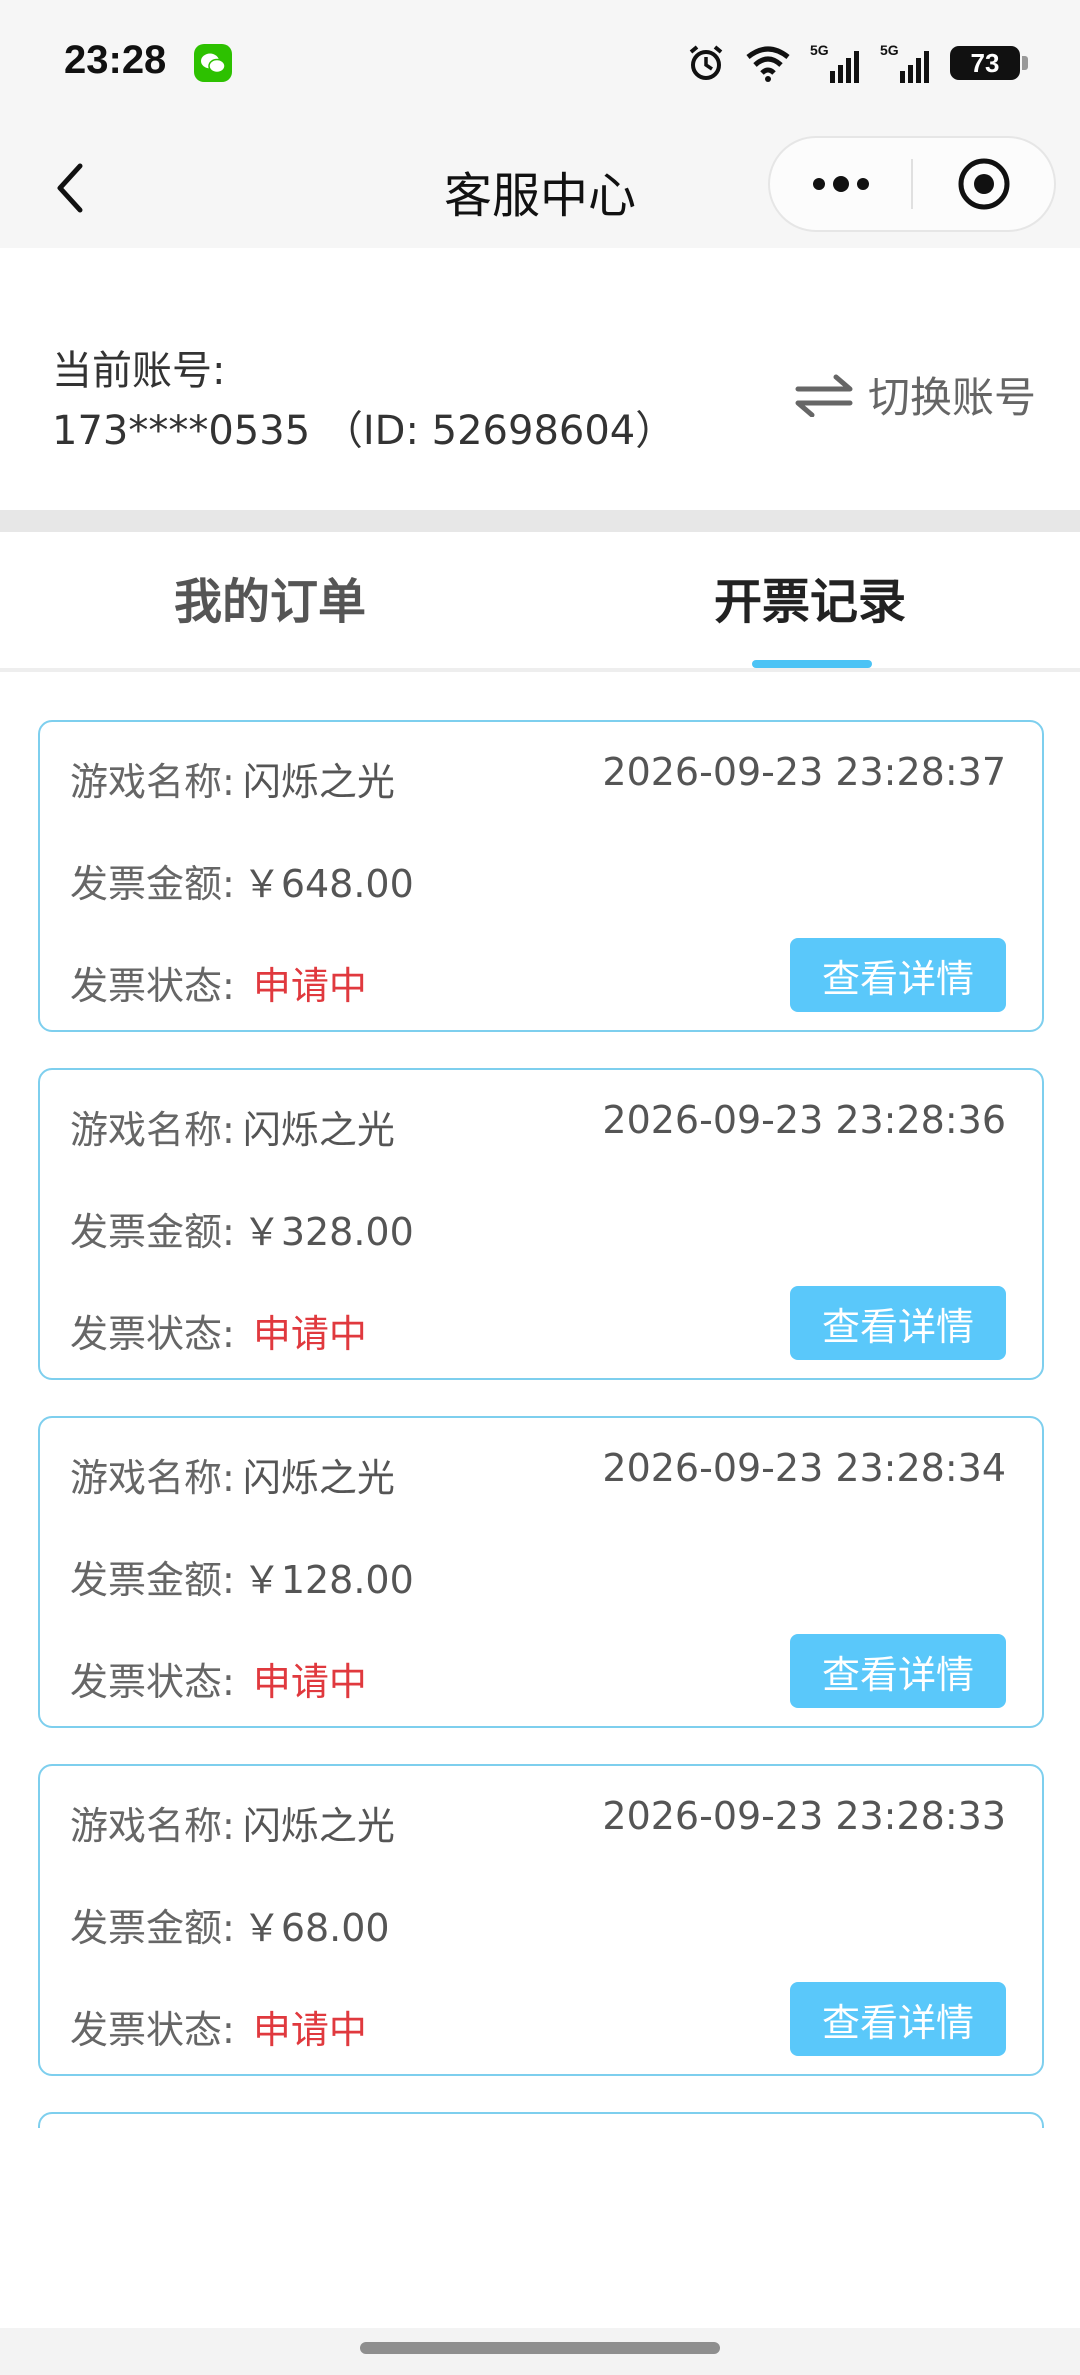 This screenshot has width=1080, height=2375. What do you see at coordinates (912, 184) in the screenshot?
I see `miniprogram-capsule` at bounding box center [912, 184].